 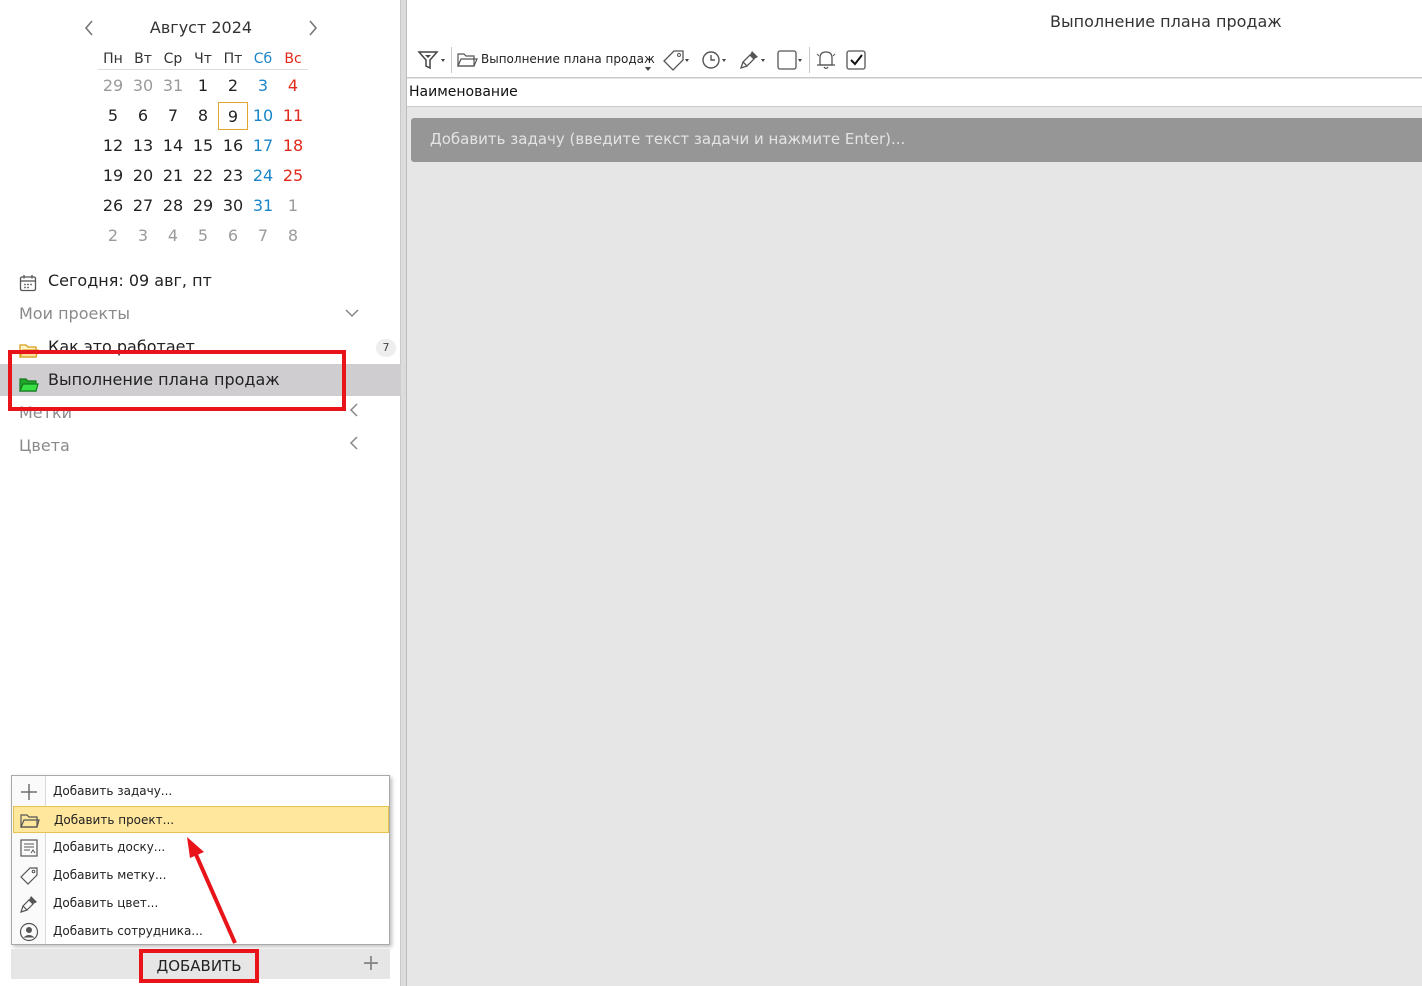 I want to click on calendar-day: 16, so click(x=233, y=146).